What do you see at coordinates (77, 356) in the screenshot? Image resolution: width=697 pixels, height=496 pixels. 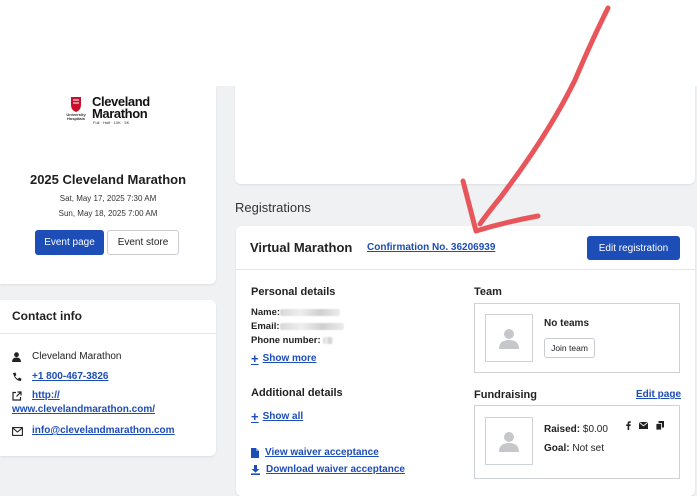 I see `contact-name: Cleveland Marathon` at bounding box center [77, 356].